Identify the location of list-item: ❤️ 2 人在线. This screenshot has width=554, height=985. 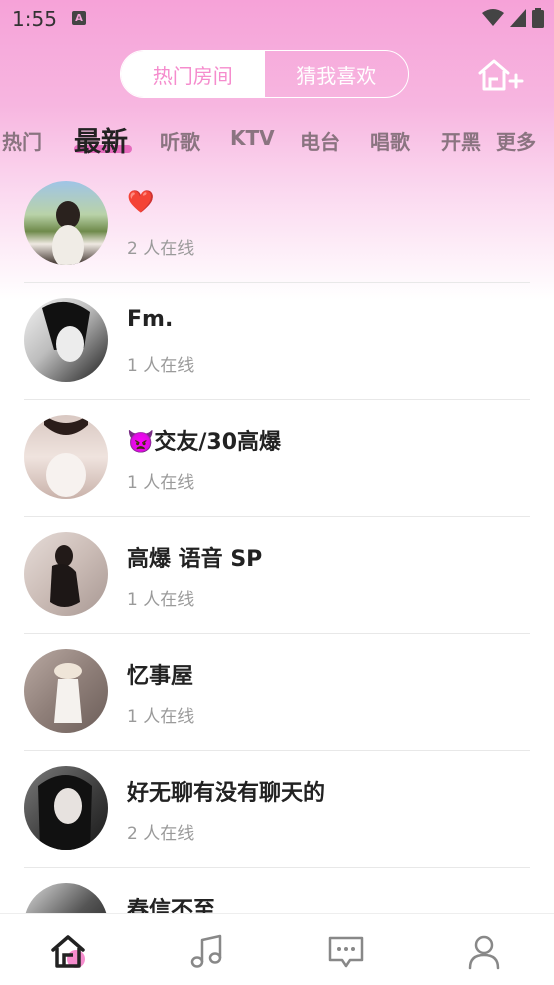
(277, 224).